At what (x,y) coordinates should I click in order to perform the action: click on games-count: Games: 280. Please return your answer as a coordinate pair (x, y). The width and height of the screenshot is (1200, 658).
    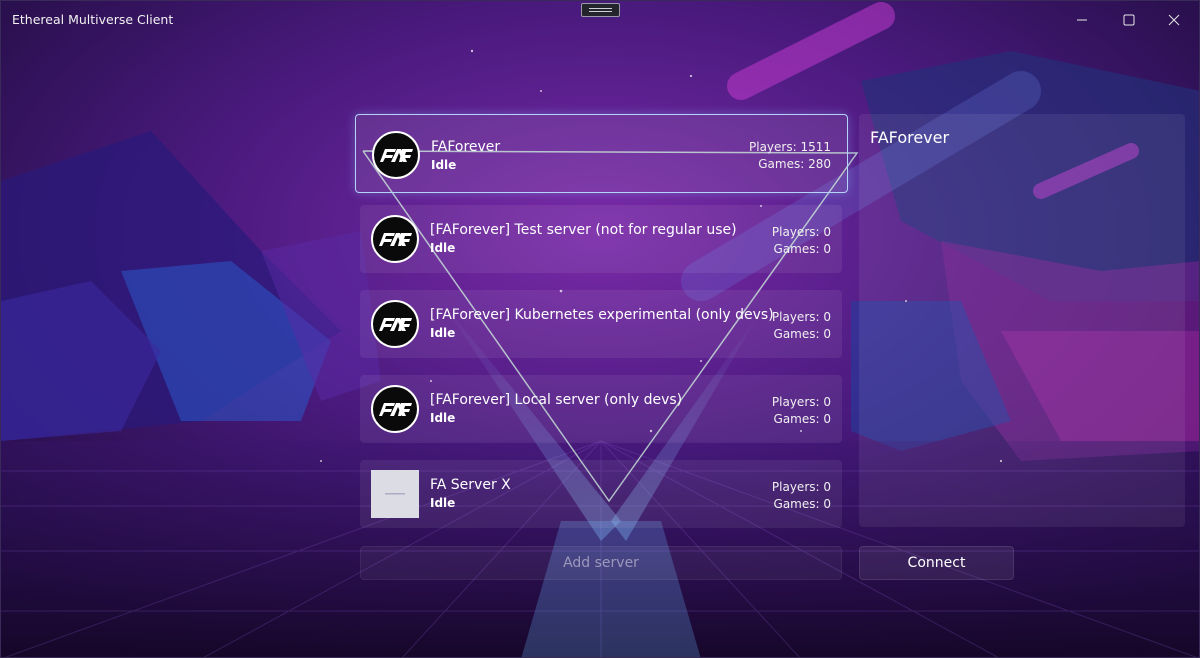
    Looking at the image, I should click on (794, 164).